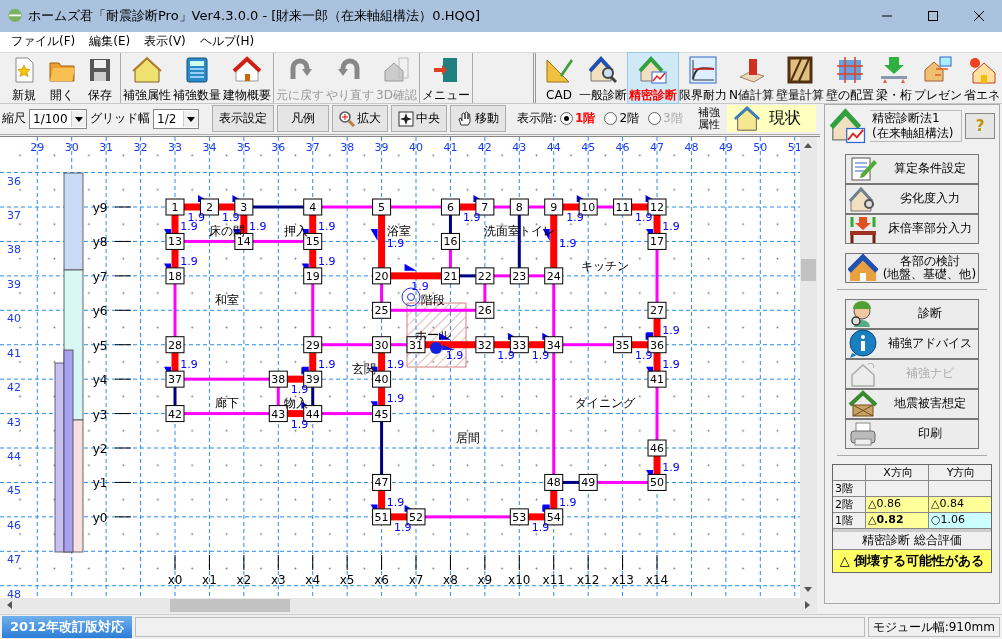  I want to click on node-label: 6, so click(450, 207).